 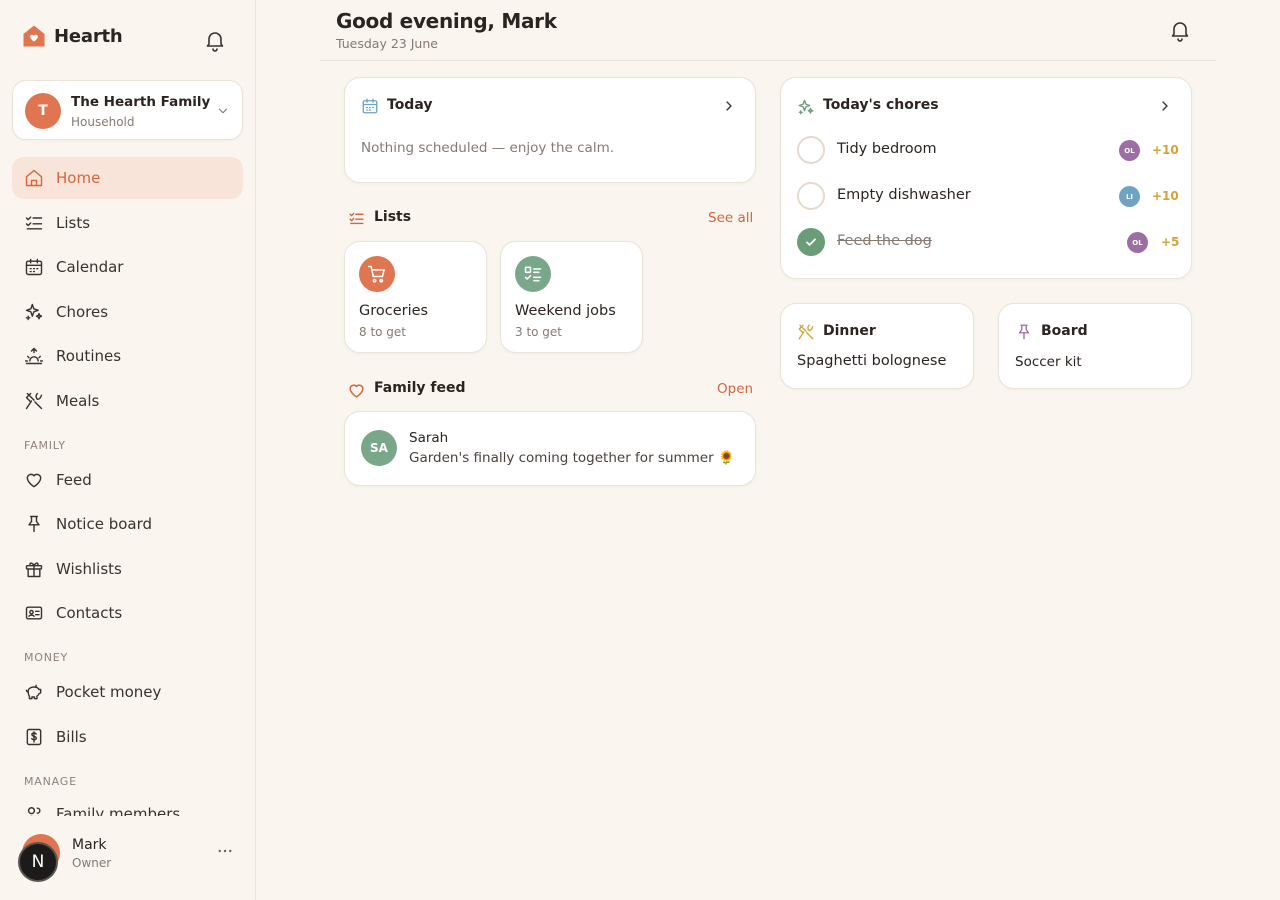 What do you see at coordinates (104, 524) in the screenshot?
I see `nav-label: Notice board` at bounding box center [104, 524].